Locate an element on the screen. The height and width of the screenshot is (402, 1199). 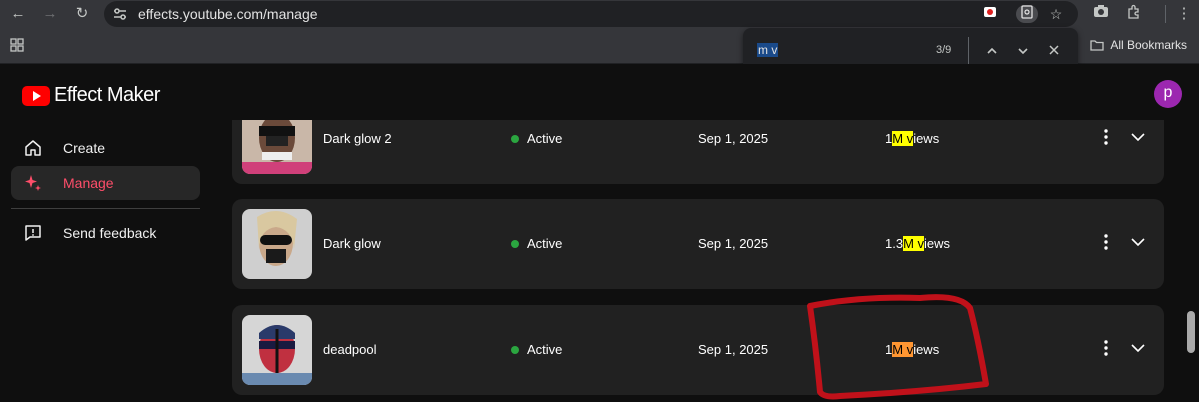
app-header: Effect Maker is located at coordinates (599, 92).